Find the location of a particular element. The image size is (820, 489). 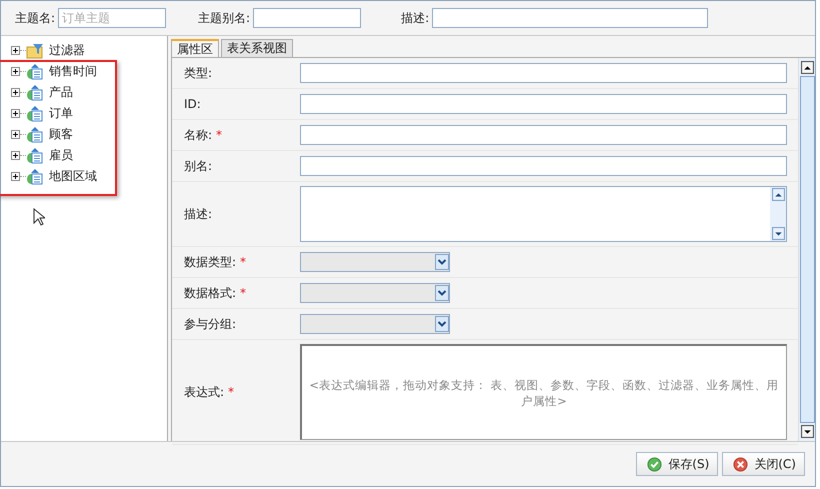

funnel-folder-icon is located at coordinates (35, 50).